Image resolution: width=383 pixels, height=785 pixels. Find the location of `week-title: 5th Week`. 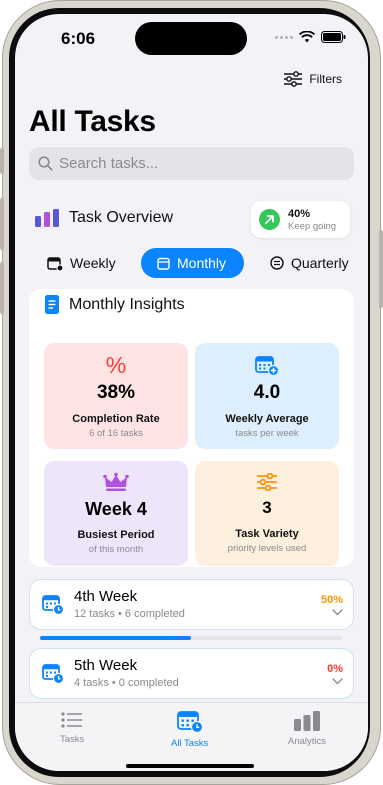

week-title: 5th Week is located at coordinates (106, 665).